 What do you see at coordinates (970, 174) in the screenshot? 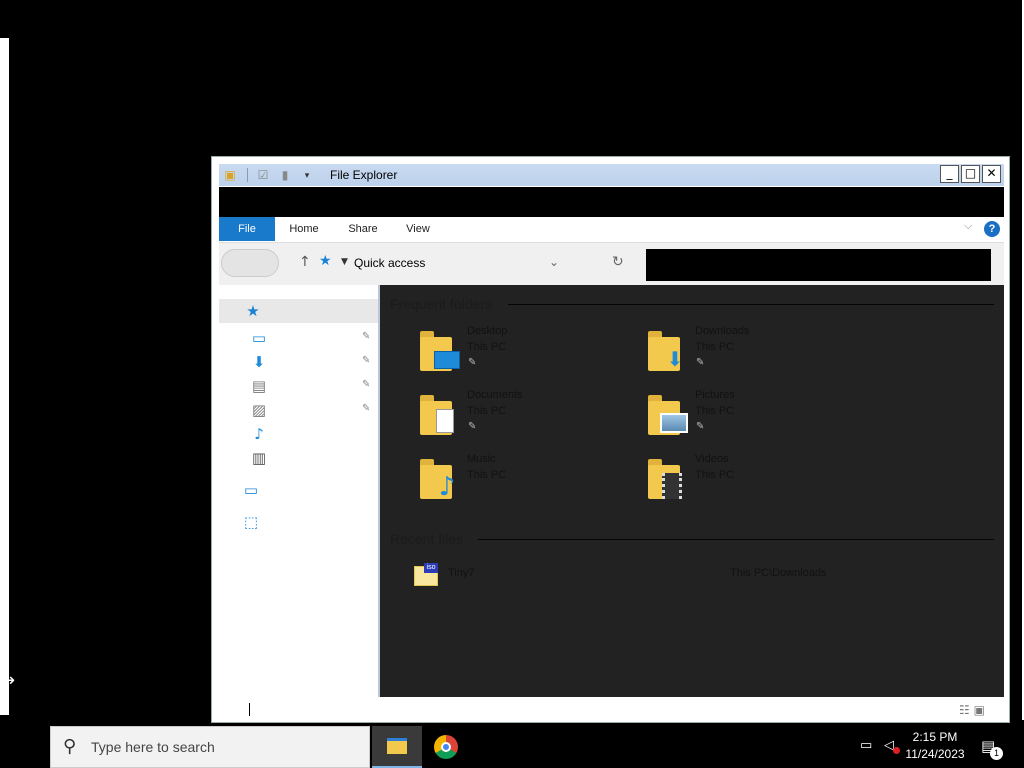
I see `maximize-button: □` at bounding box center [970, 174].